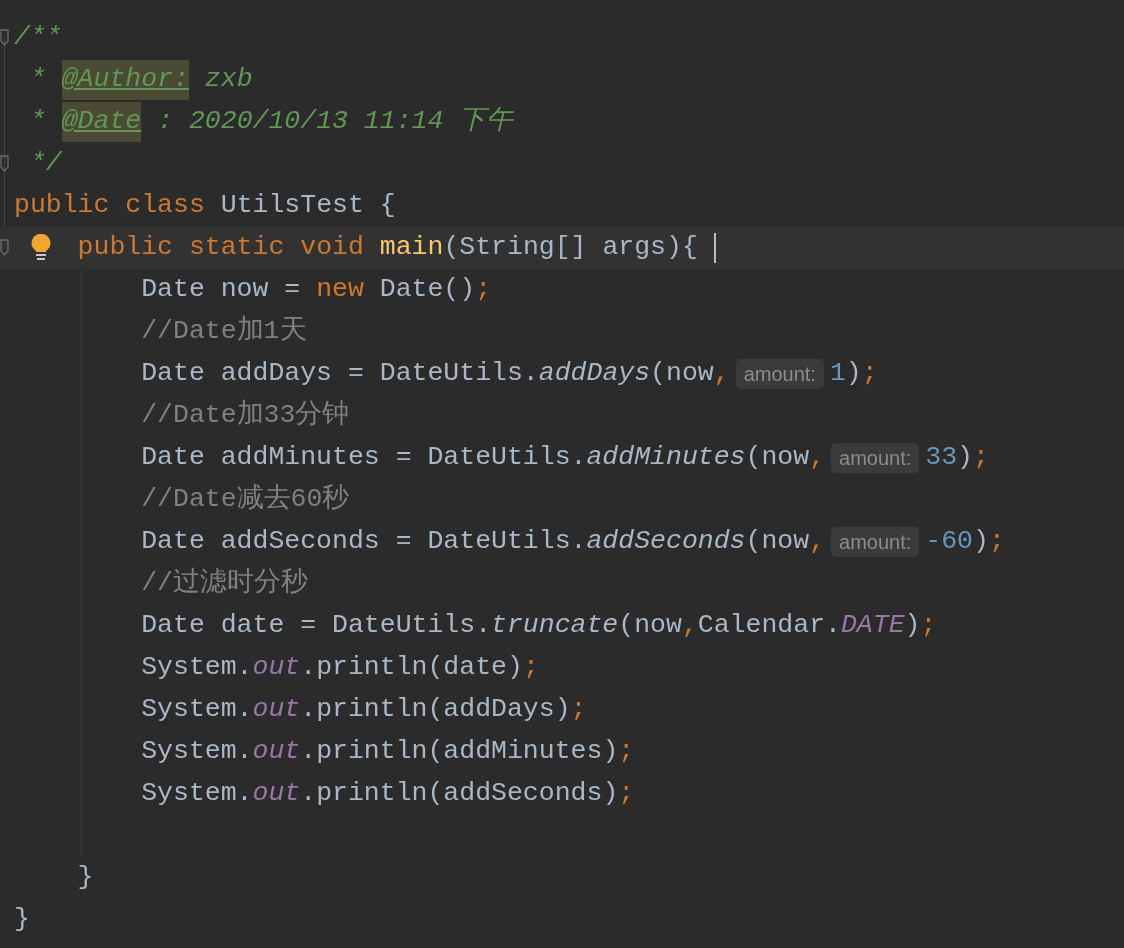 The image size is (1124, 948). I want to click on code-token: Calendar., so click(769, 626).